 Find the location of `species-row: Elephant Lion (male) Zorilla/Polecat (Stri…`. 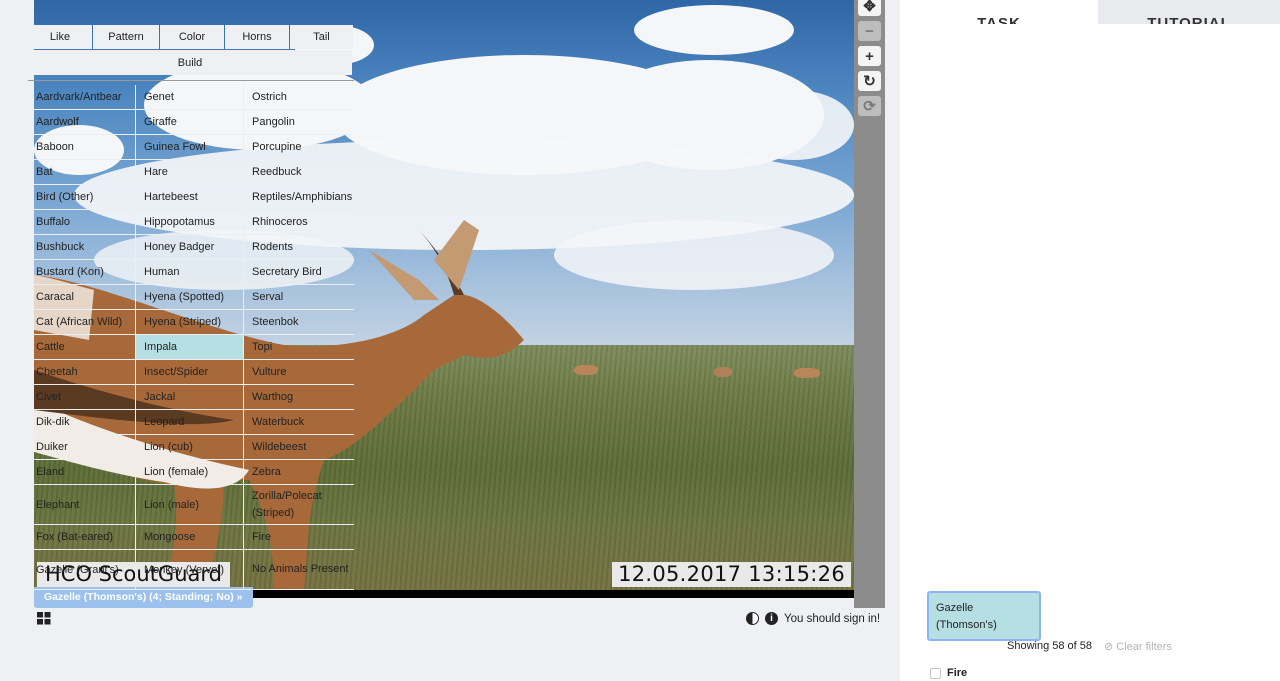

species-row: Elephant Lion (male) Zorilla/Polecat (Stri… is located at coordinates (191, 505).